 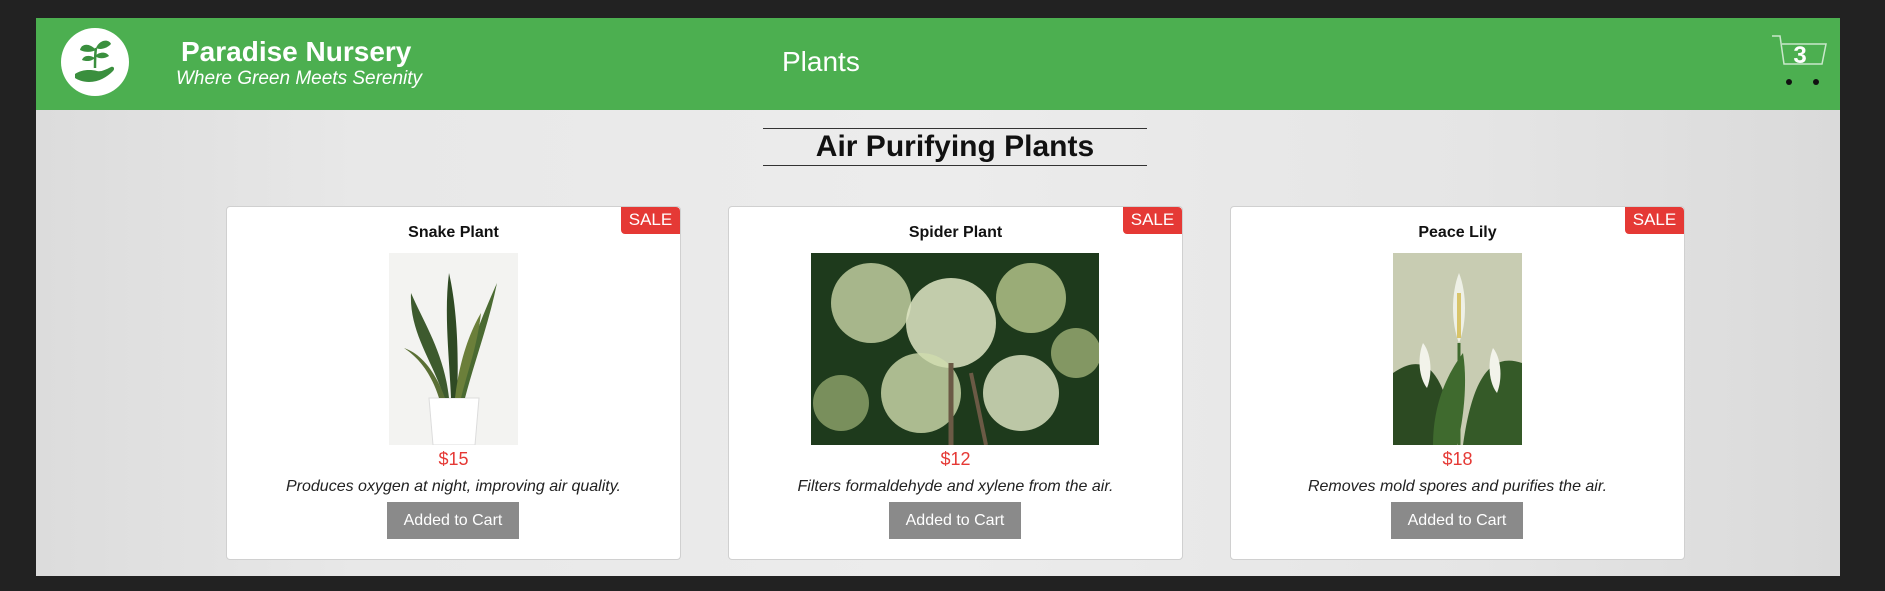 I want to click on cart-button: 3, so click(x=1800, y=62).